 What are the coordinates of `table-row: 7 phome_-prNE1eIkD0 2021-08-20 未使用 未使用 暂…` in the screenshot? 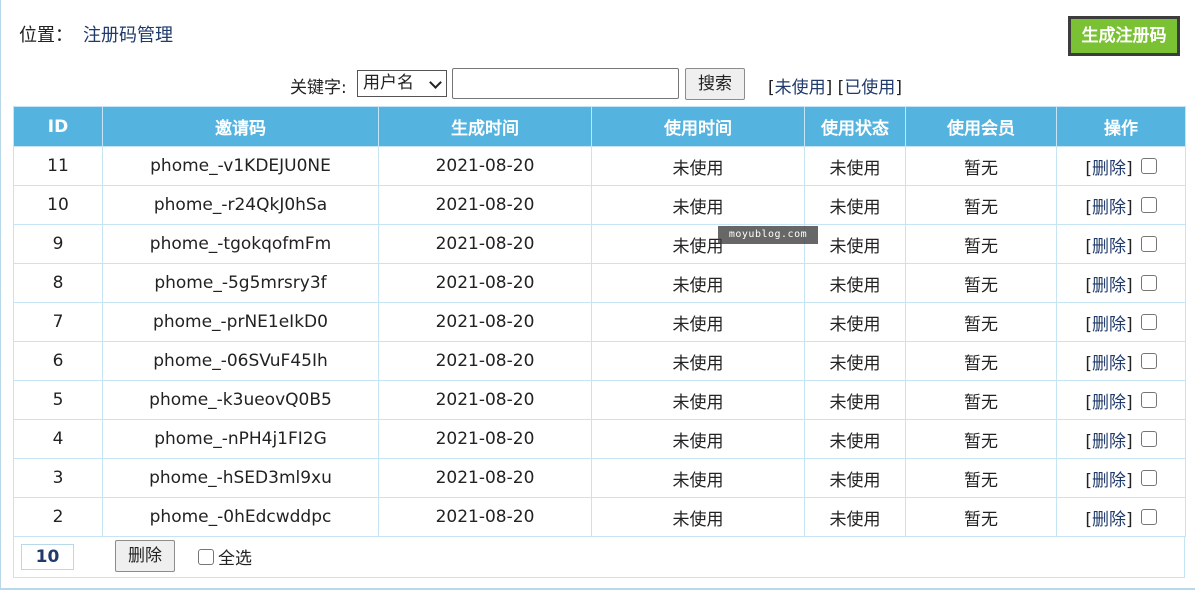 It's located at (599, 322).